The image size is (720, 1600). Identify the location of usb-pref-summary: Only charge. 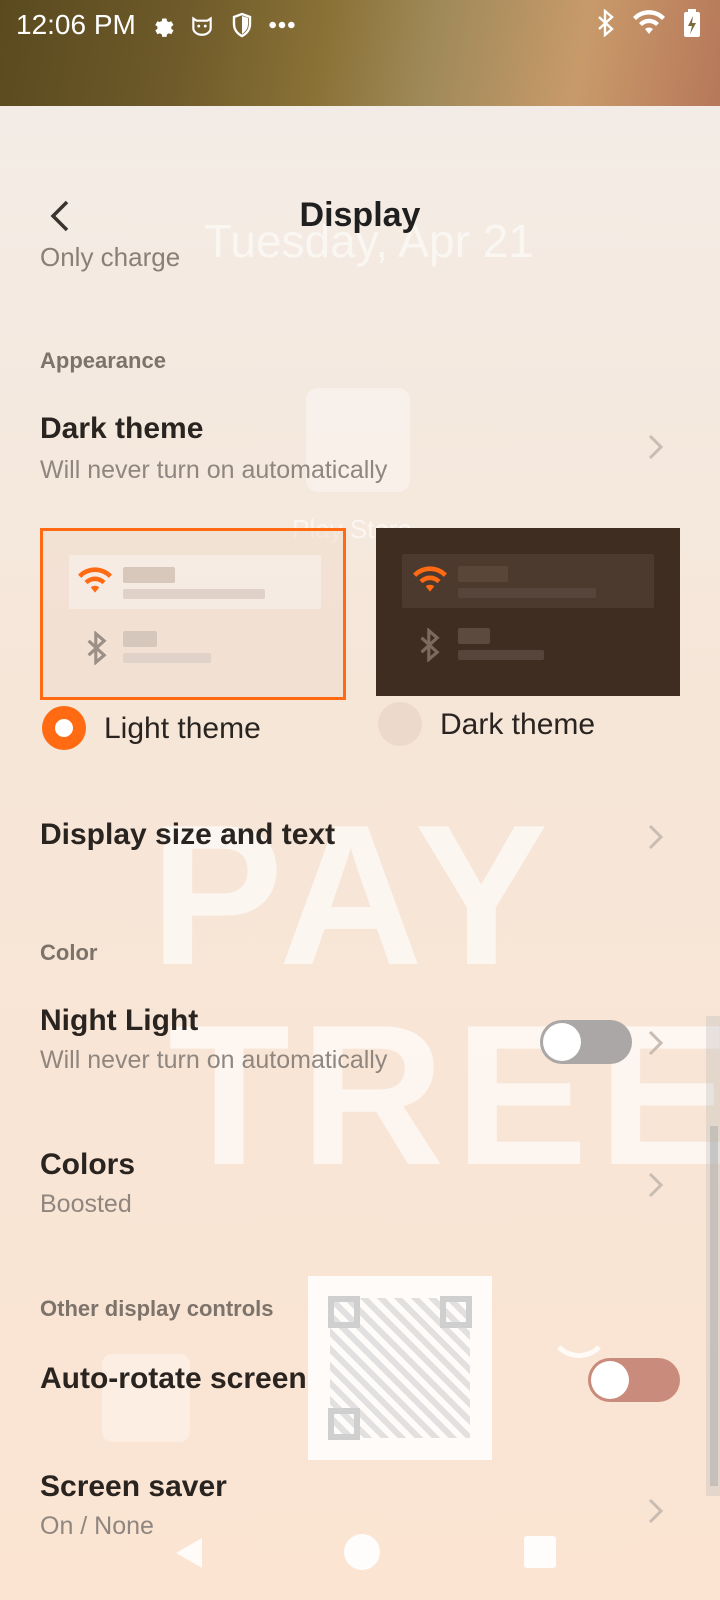
(110, 257).